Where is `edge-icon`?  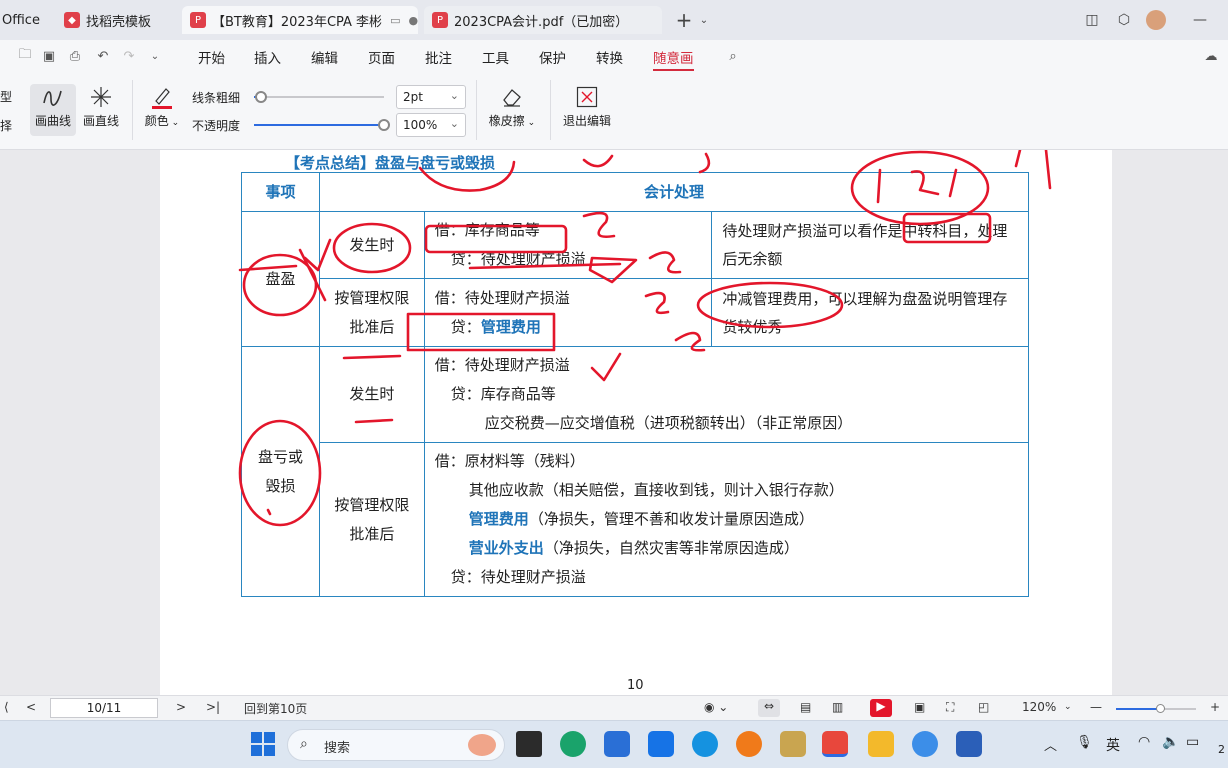 edge-icon is located at coordinates (705, 744).